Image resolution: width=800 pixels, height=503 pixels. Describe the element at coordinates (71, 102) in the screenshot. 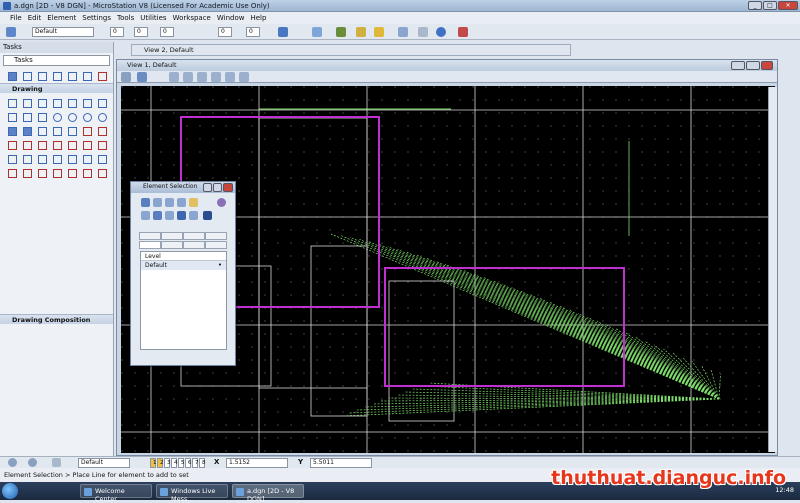

I see `construct-icon` at that location.